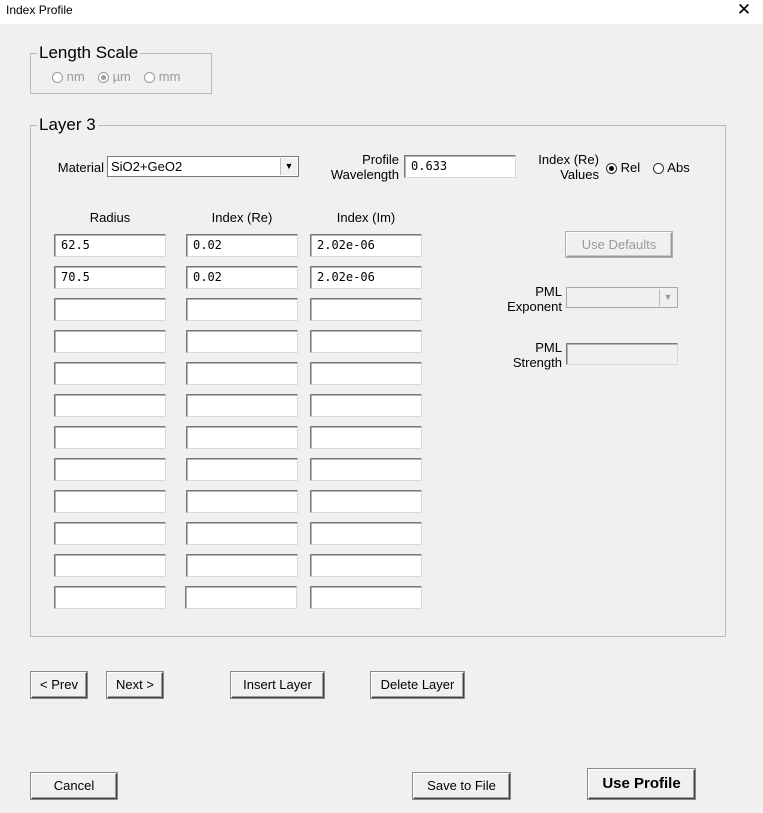  What do you see at coordinates (110, 217) in the screenshot?
I see `column-header-radius: Radius` at bounding box center [110, 217].